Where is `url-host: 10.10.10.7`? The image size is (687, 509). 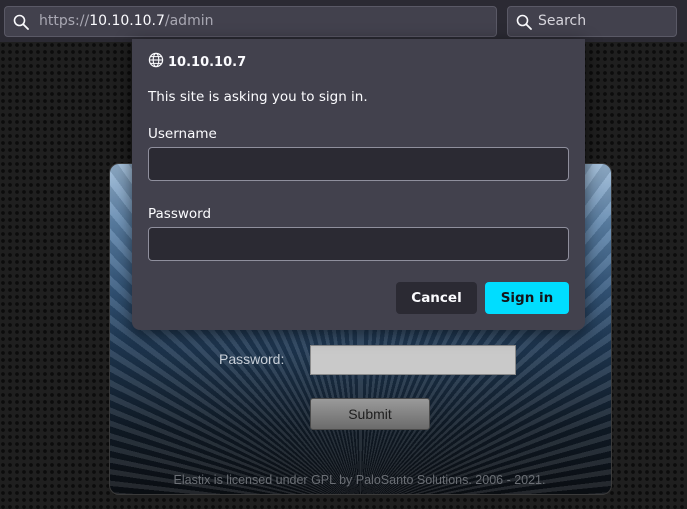
url-host: 10.10.10.7 is located at coordinates (127, 21).